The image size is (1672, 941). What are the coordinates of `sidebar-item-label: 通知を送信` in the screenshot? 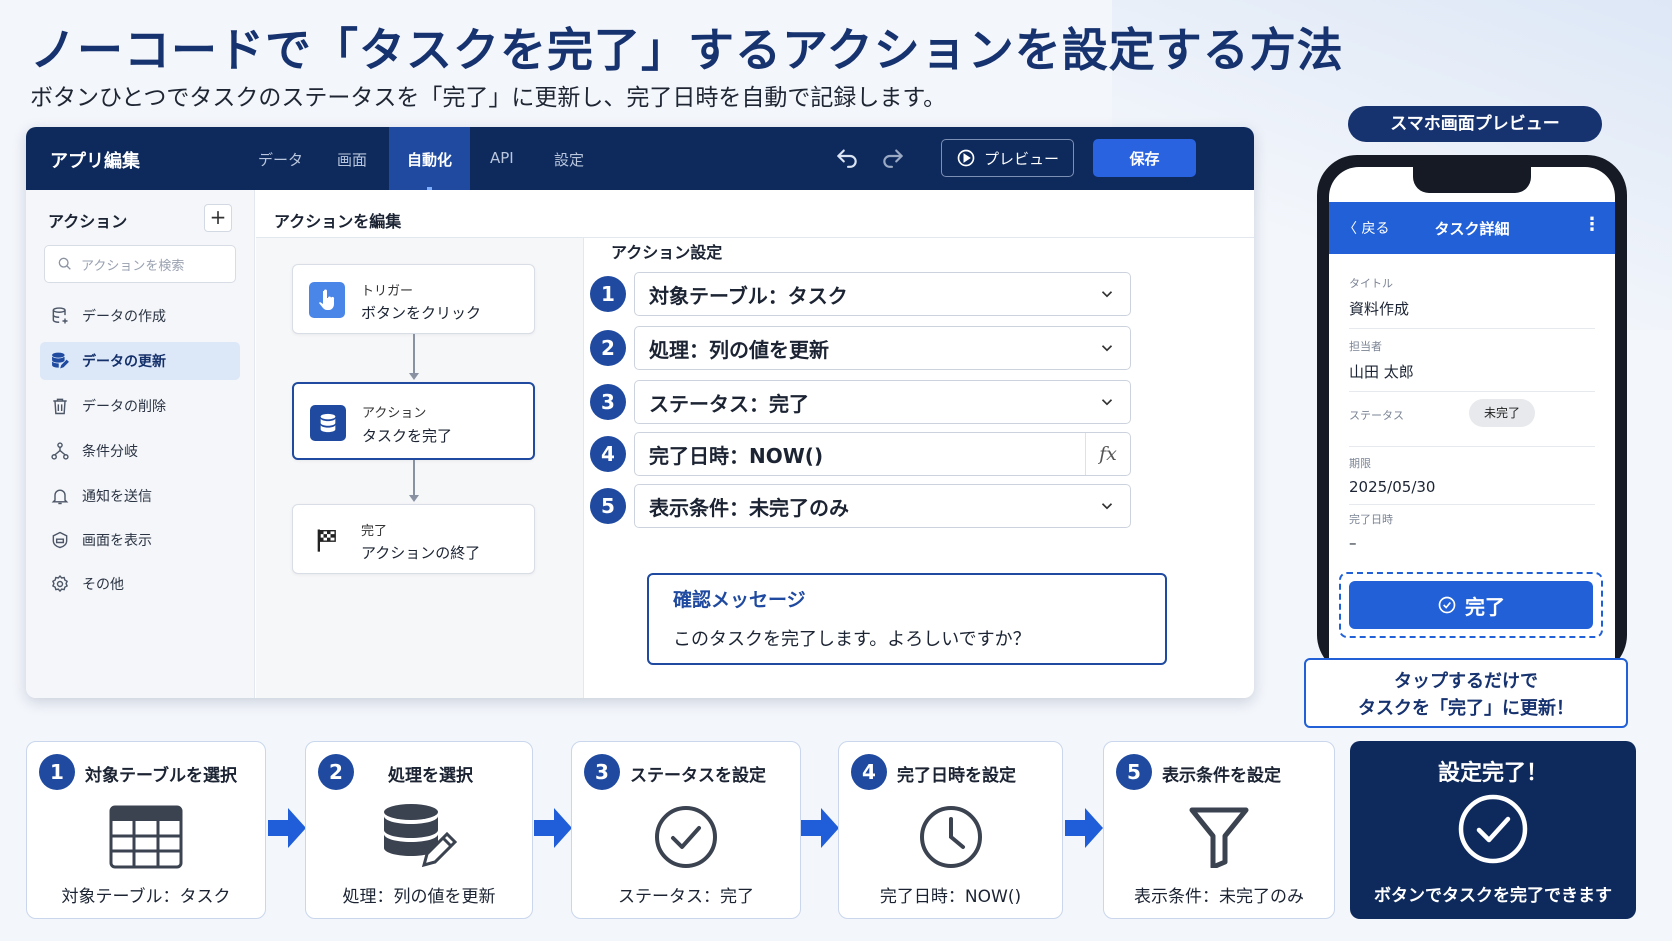 It's located at (117, 497).